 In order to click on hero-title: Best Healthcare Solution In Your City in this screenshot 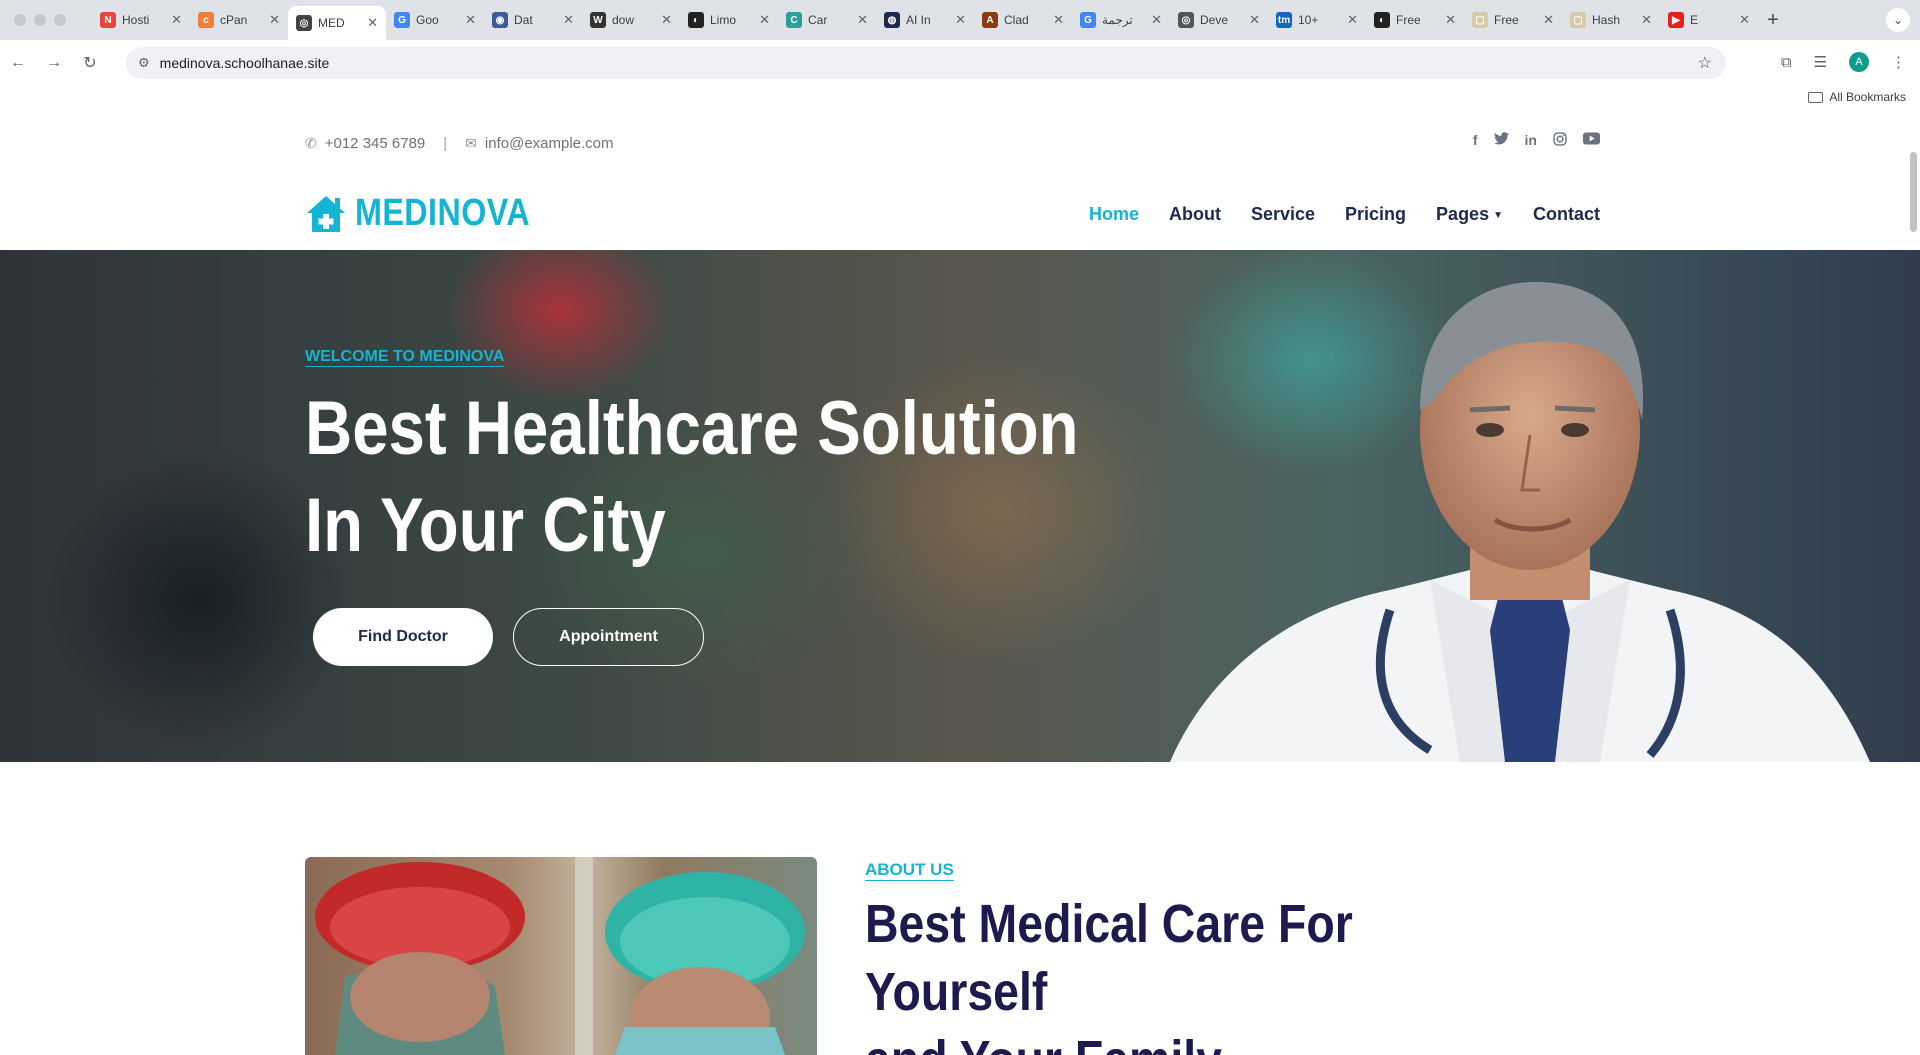, I will do `click(692, 477)`.